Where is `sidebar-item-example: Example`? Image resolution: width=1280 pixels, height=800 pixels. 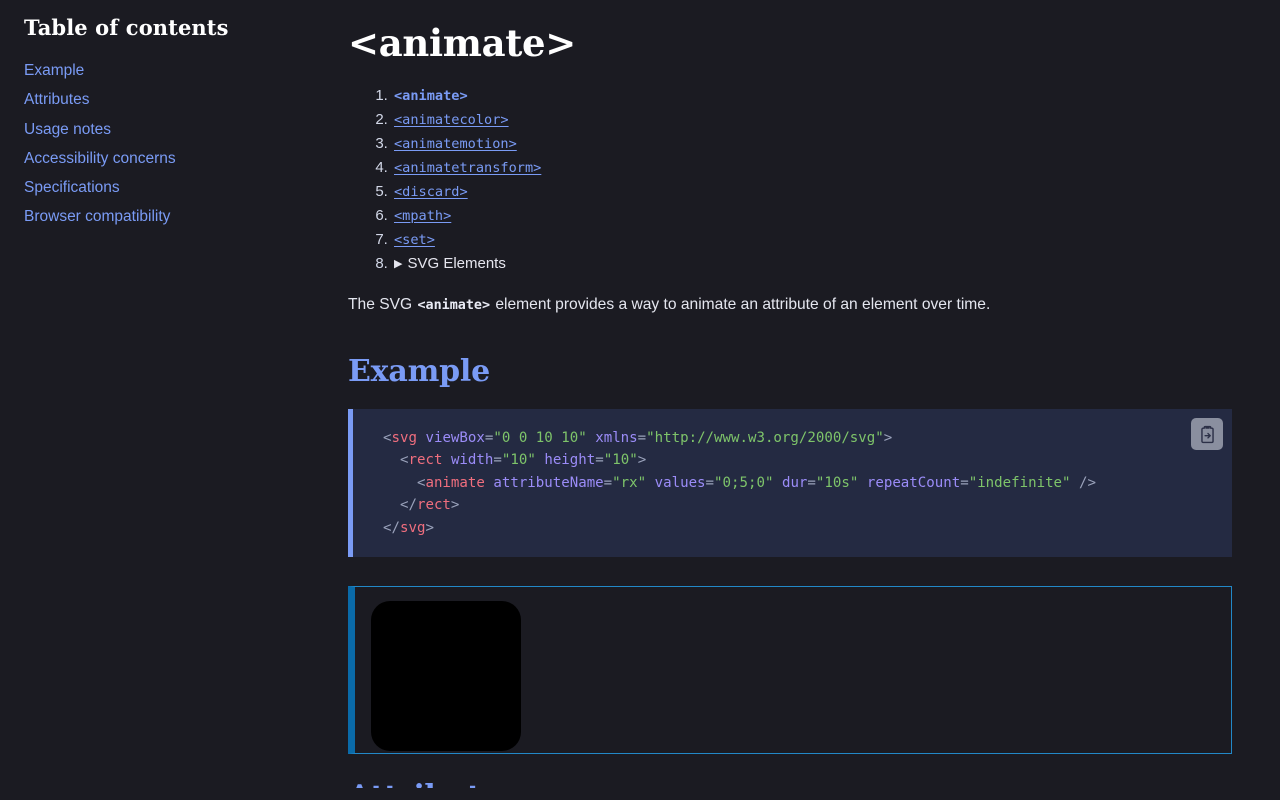 sidebar-item-example: Example is located at coordinates (184, 70).